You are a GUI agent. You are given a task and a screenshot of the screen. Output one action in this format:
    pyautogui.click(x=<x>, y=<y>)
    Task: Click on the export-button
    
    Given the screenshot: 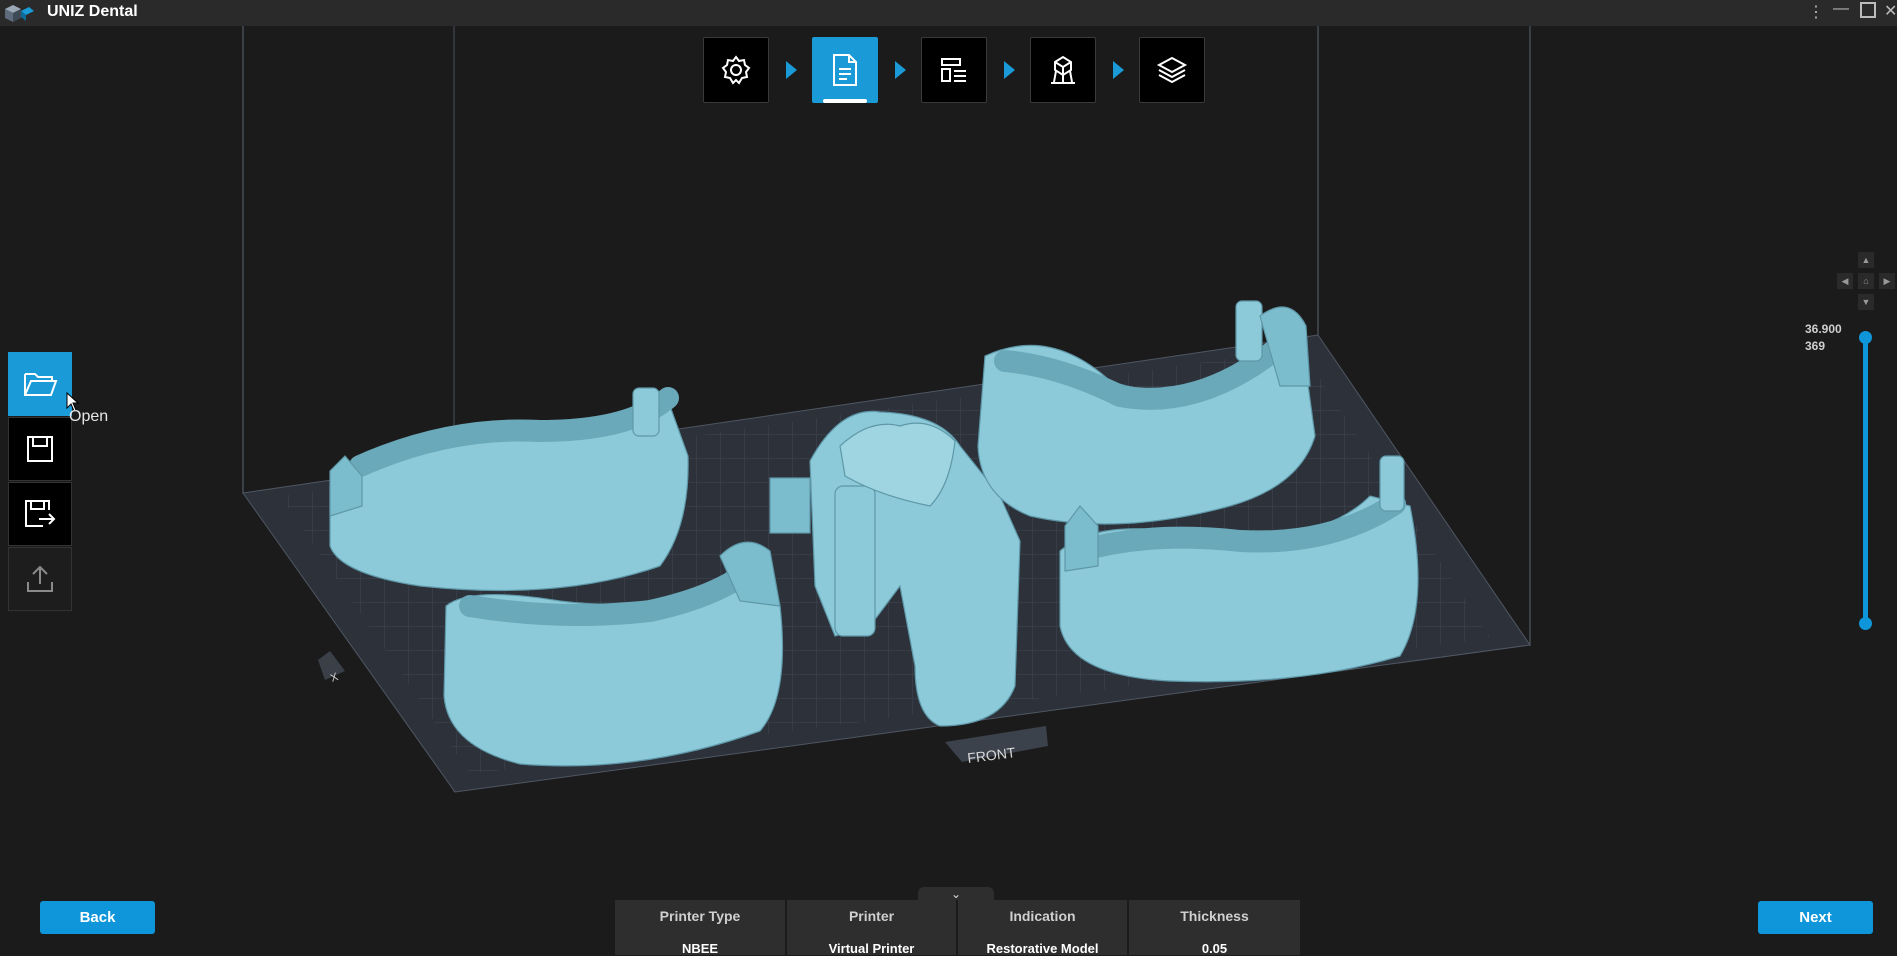 What is the action you would take?
    pyautogui.click(x=40, y=579)
    